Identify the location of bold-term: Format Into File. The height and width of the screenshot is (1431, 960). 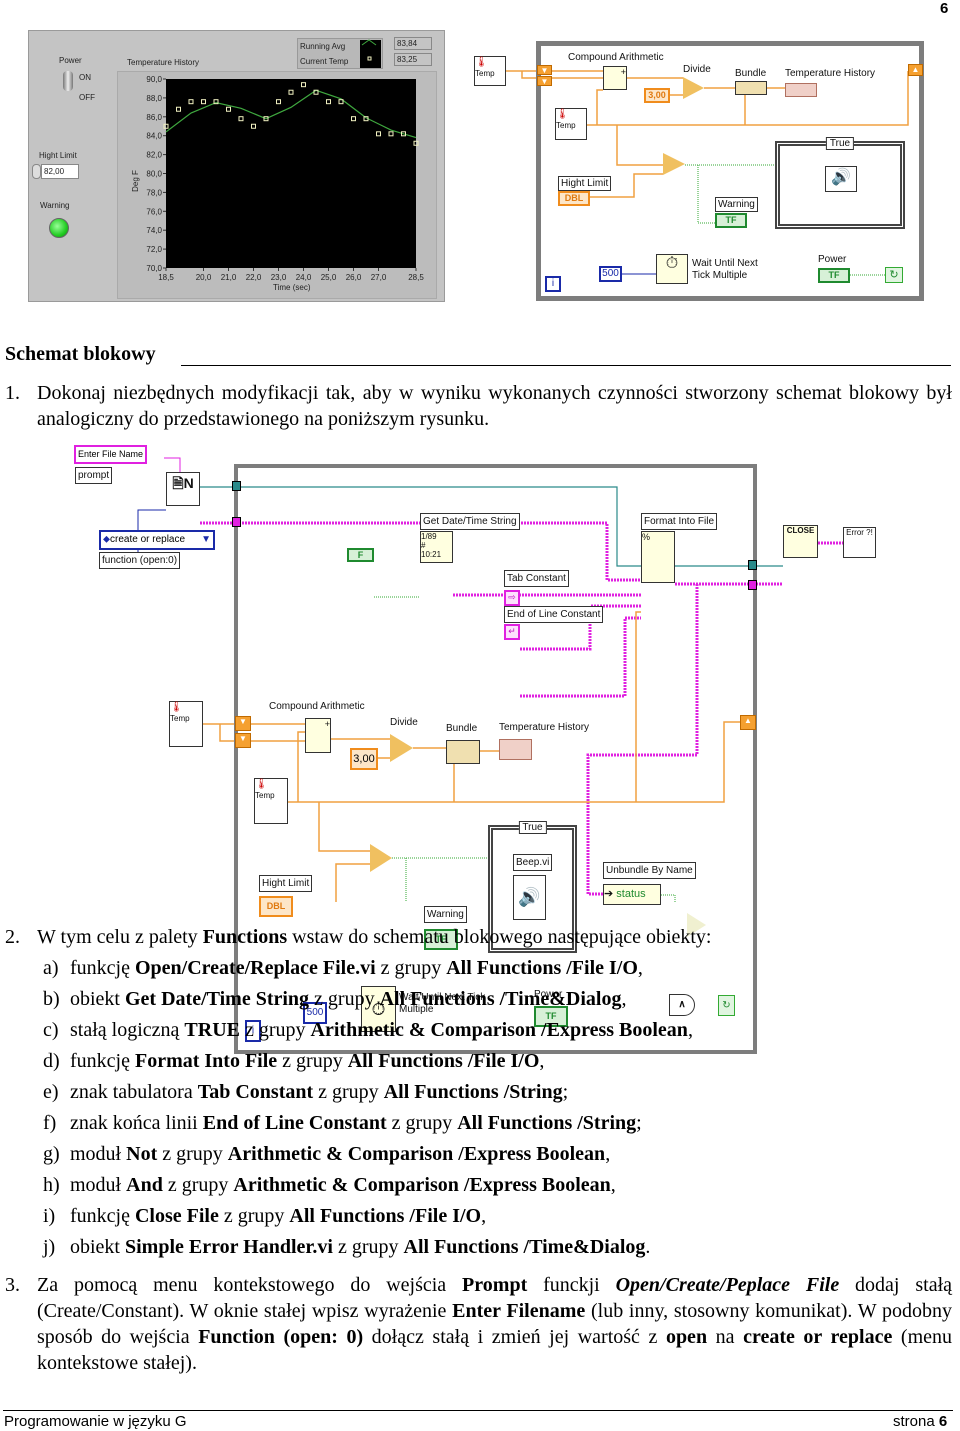
(206, 1061).